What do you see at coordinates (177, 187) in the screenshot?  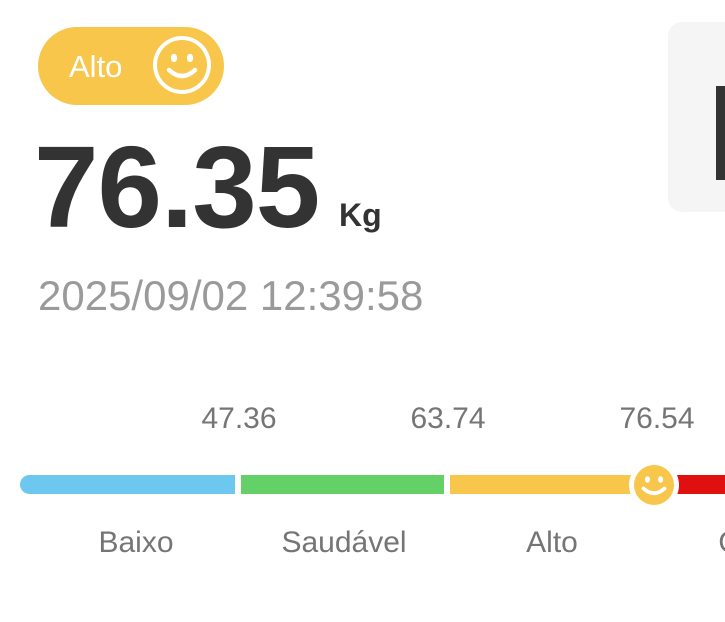 I see `weight-value: 76.35` at bounding box center [177, 187].